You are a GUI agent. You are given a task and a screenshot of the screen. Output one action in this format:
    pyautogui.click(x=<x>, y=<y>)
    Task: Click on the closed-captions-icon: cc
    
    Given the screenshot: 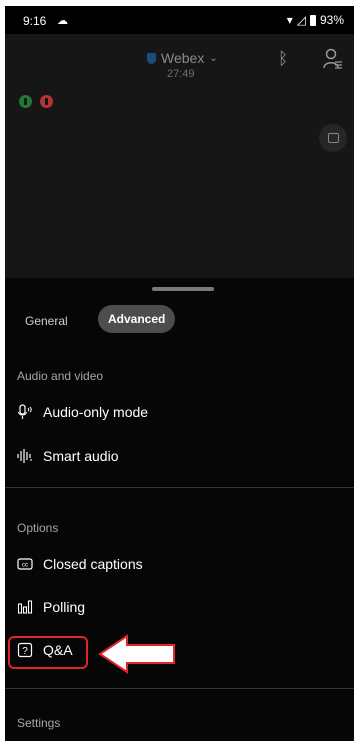 What is the action you would take?
    pyautogui.click(x=25, y=564)
    